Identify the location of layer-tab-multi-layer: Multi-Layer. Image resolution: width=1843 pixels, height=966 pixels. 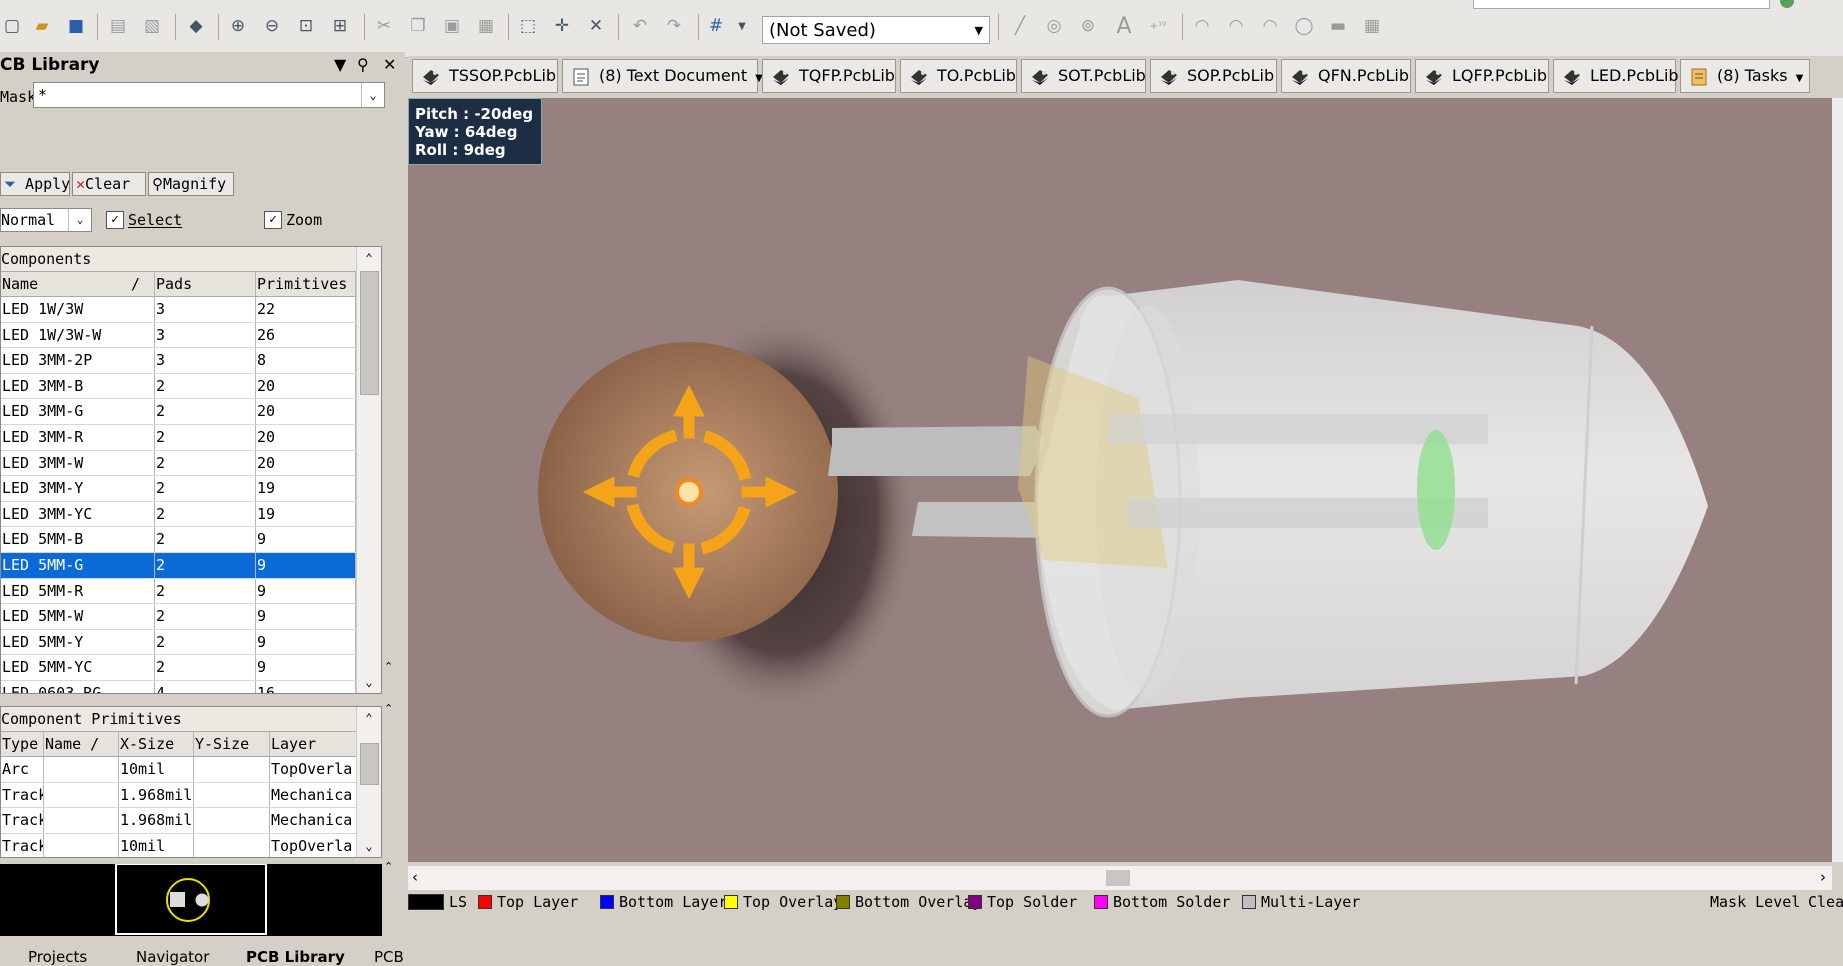
(1301, 902).